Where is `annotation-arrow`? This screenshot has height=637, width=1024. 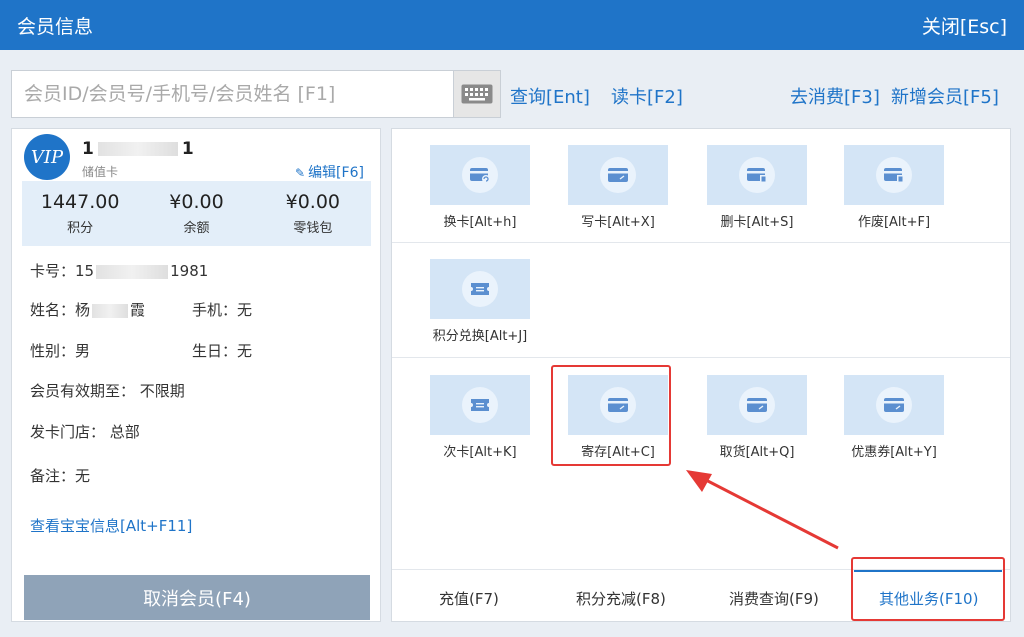
annotation-arrow is located at coordinates (762, 510).